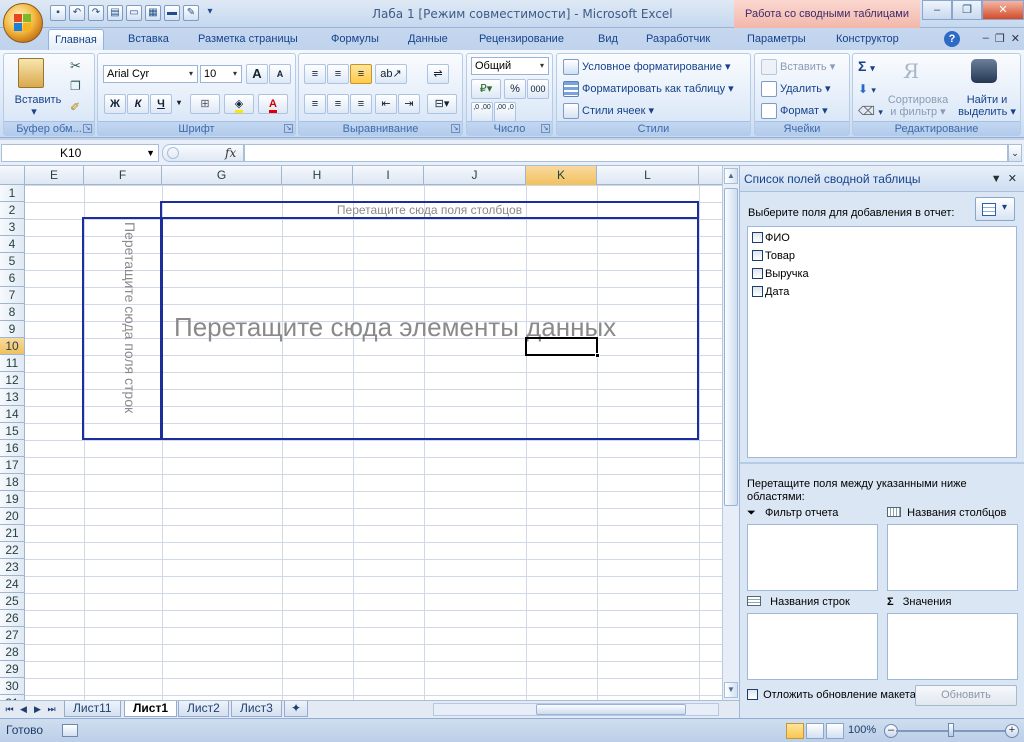  Describe the element at coordinates (952, 646) in the screenshot. I see `values-drop-area` at that location.